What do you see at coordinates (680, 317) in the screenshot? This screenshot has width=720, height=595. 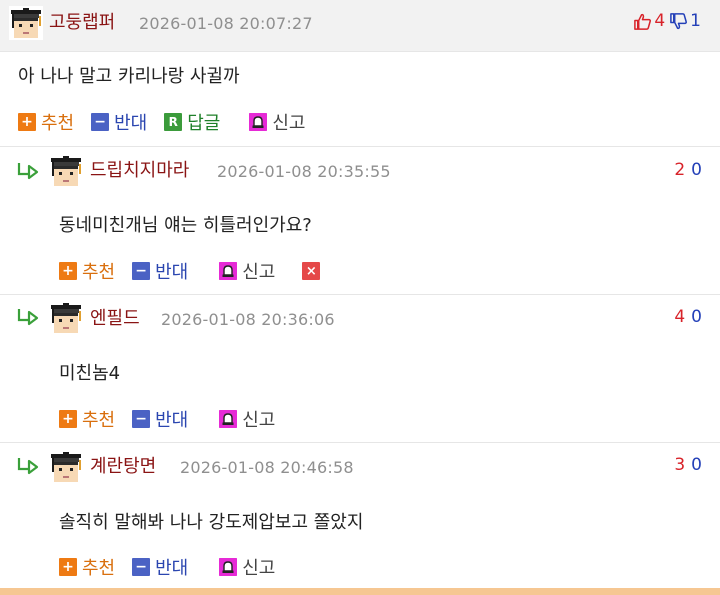 I see `comment-up-count: 4` at bounding box center [680, 317].